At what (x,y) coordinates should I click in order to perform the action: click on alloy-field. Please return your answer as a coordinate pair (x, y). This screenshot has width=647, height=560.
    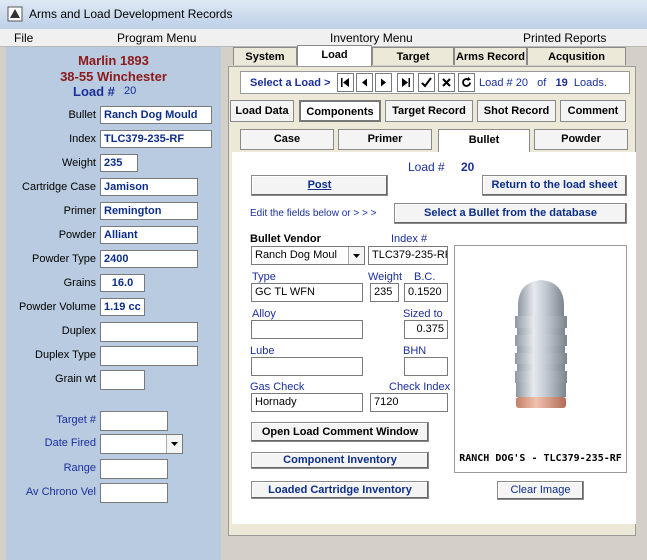
    Looking at the image, I should click on (307, 329).